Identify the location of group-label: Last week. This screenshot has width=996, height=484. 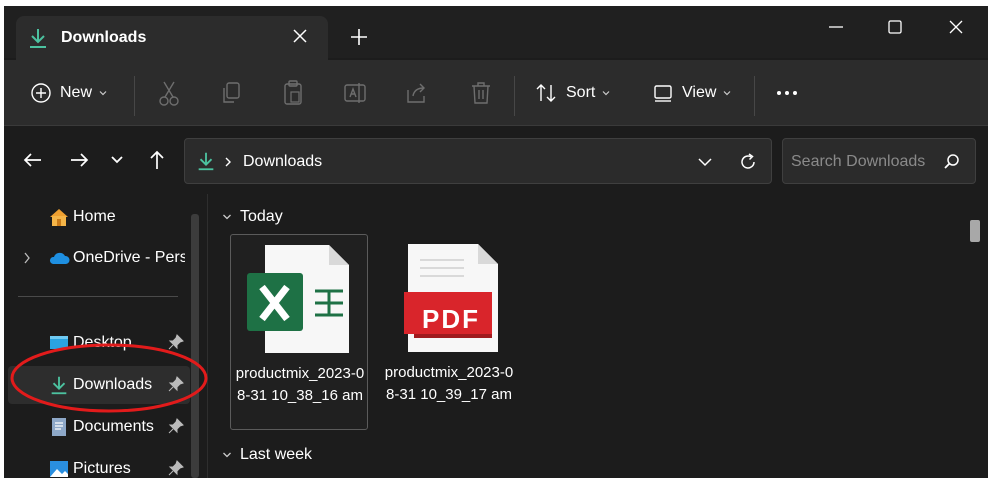
(276, 454).